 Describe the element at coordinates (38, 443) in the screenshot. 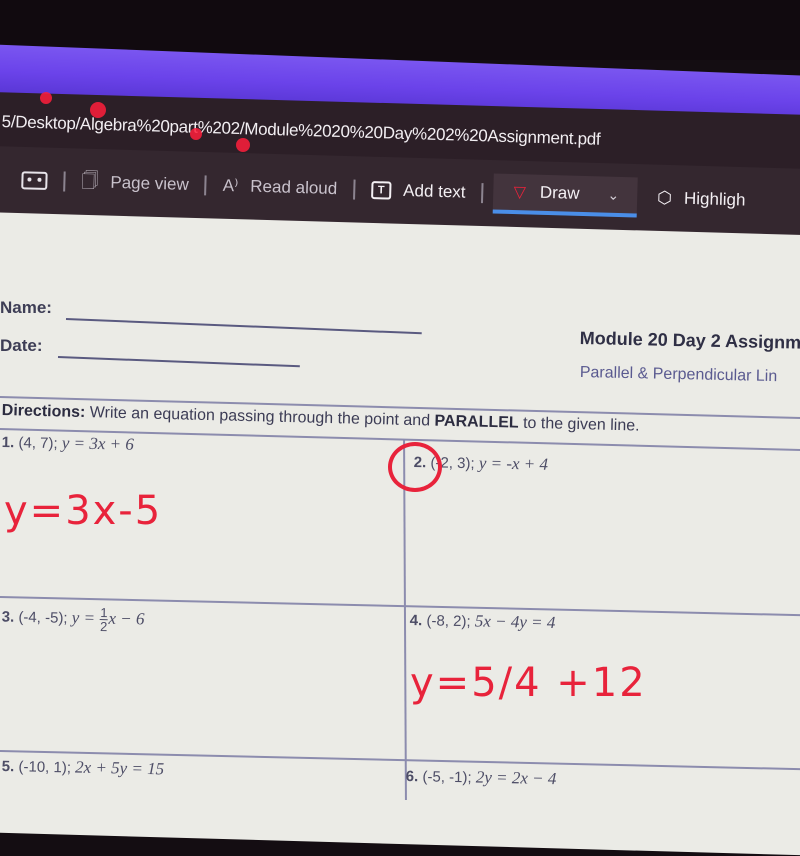

I see `problem-point: (4, 7);` at that location.